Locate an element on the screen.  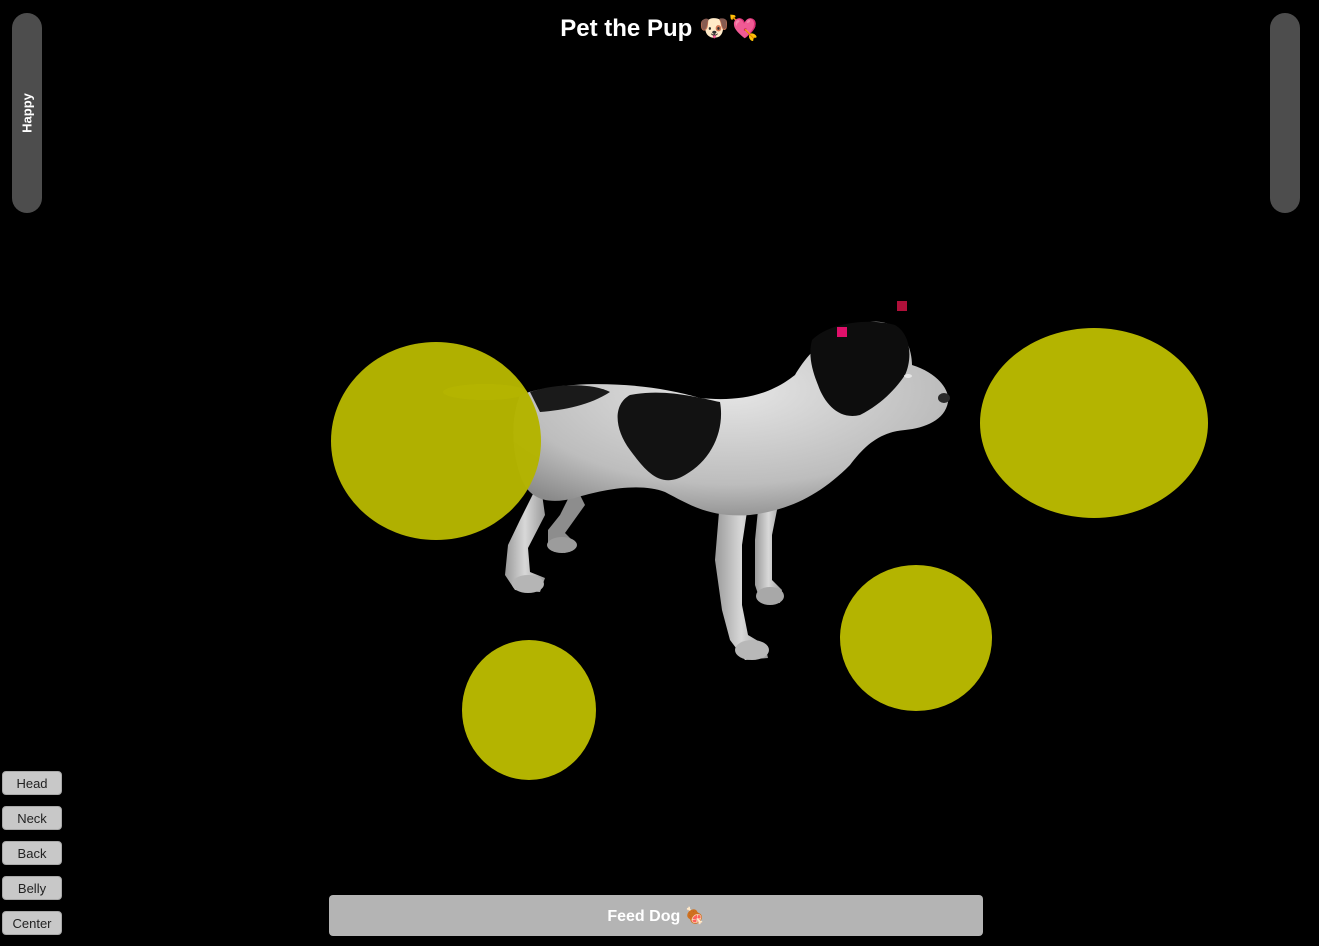
hand-marker is located at coordinates (842, 332).